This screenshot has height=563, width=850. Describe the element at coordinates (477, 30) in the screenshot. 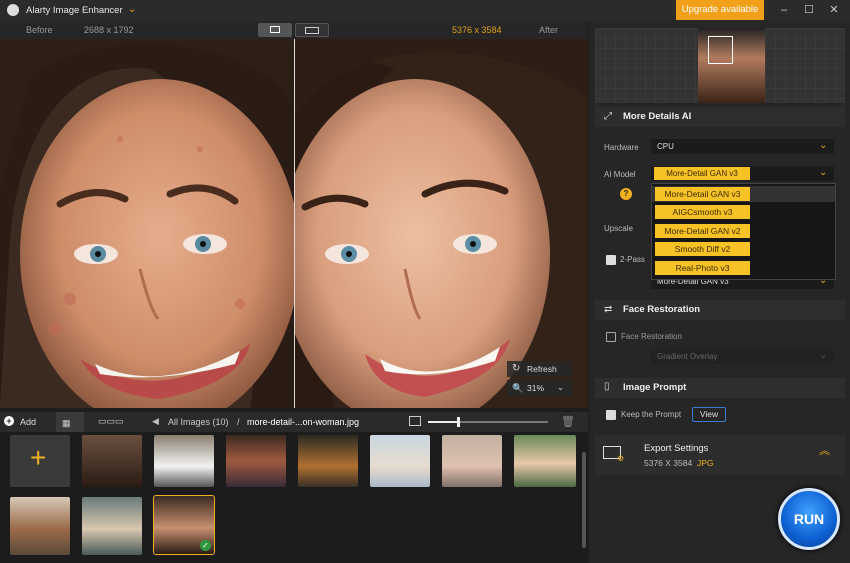

I see `after-size: 5376 x 3584` at that location.